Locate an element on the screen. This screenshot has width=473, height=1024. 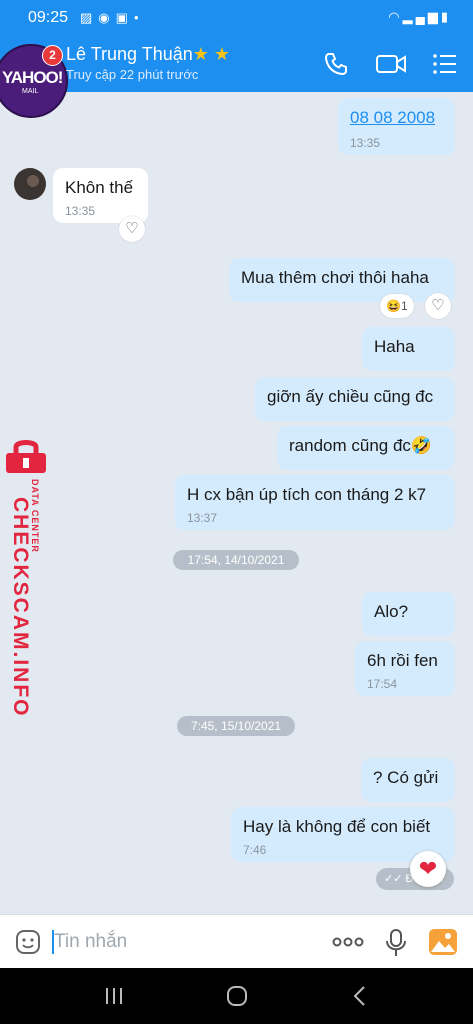
message-time: 7:46 is located at coordinates (255, 850).